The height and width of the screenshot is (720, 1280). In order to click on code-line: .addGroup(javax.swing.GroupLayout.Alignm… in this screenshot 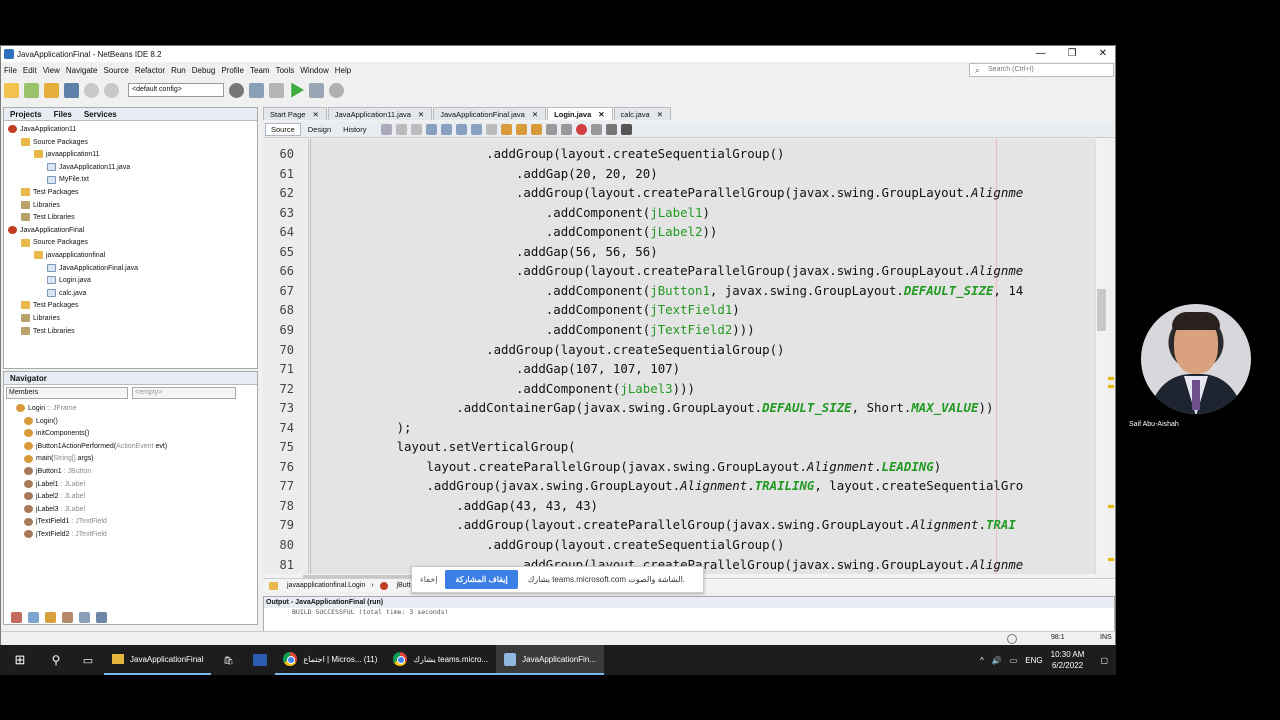, I will do `click(724, 485)`.